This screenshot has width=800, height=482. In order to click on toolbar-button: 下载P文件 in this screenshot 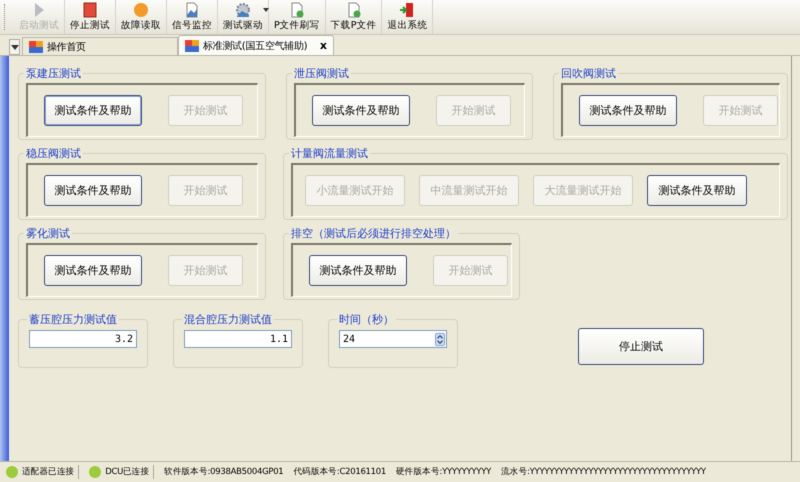, I will do `click(354, 17)`.